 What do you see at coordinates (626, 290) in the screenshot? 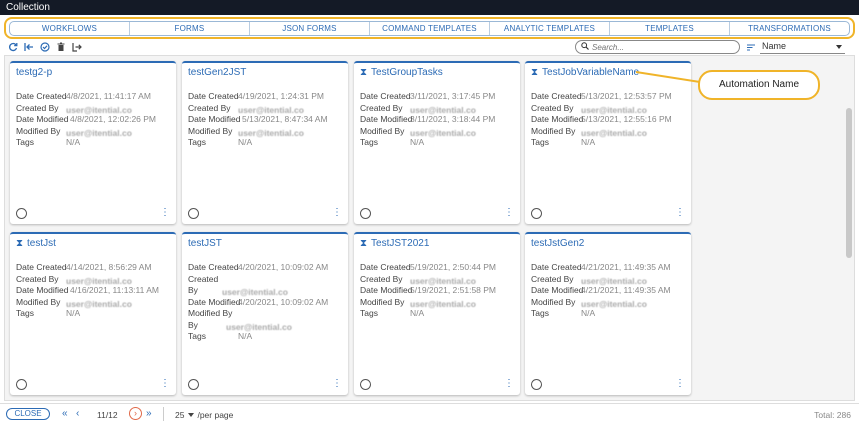
I see `date-modified-value: 4/21/2021, 11:49:35 AM` at bounding box center [626, 290].